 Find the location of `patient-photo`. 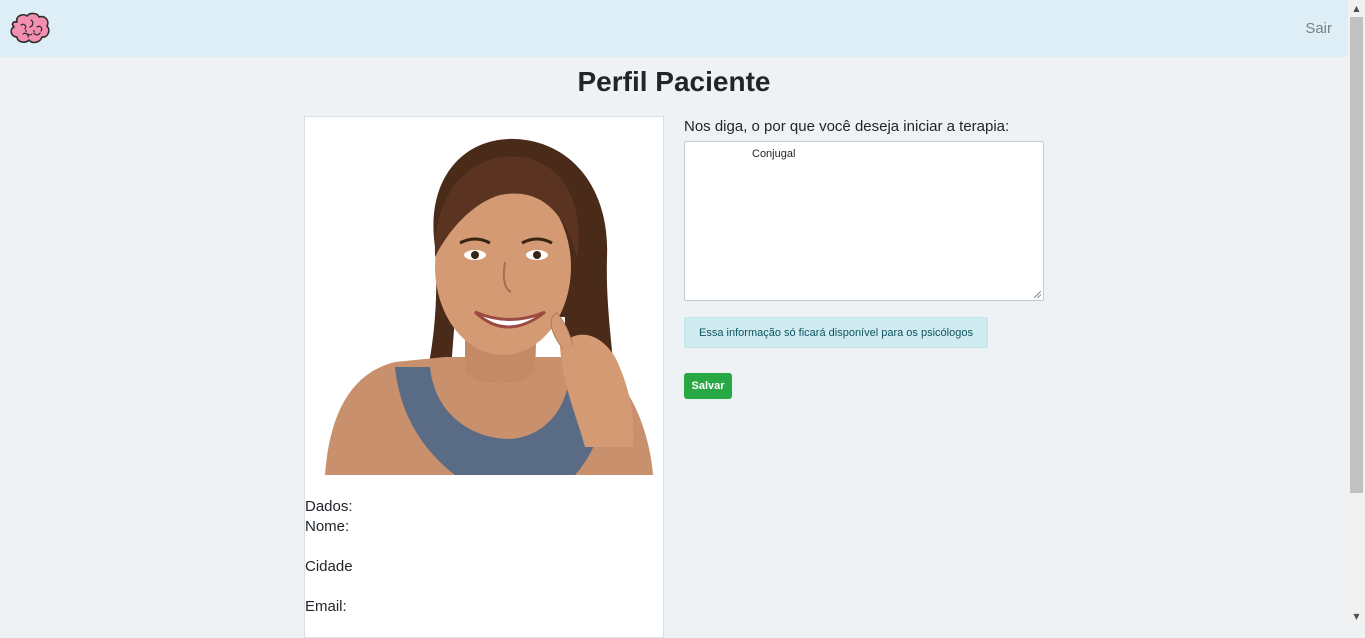

patient-photo is located at coordinates (484, 296).